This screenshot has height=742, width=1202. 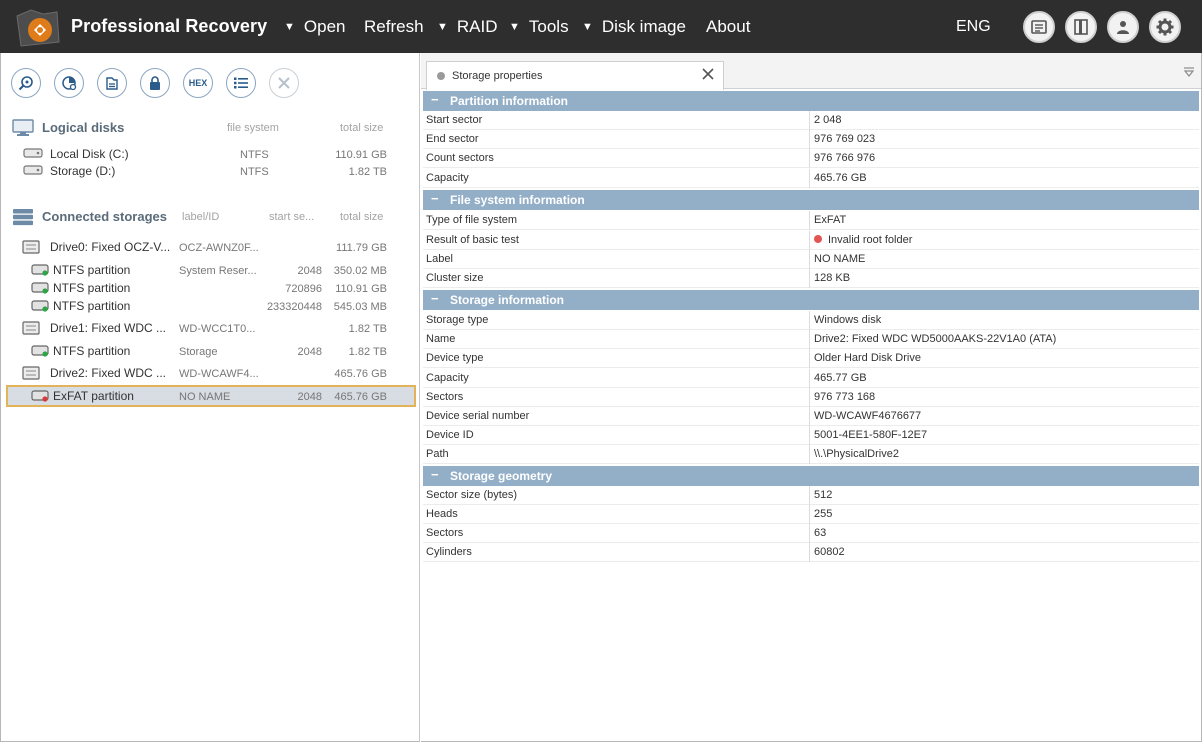 What do you see at coordinates (539, 27) in the screenshot?
I see `menu-tools: ▼ Tools` at bounding box center [539, 27].